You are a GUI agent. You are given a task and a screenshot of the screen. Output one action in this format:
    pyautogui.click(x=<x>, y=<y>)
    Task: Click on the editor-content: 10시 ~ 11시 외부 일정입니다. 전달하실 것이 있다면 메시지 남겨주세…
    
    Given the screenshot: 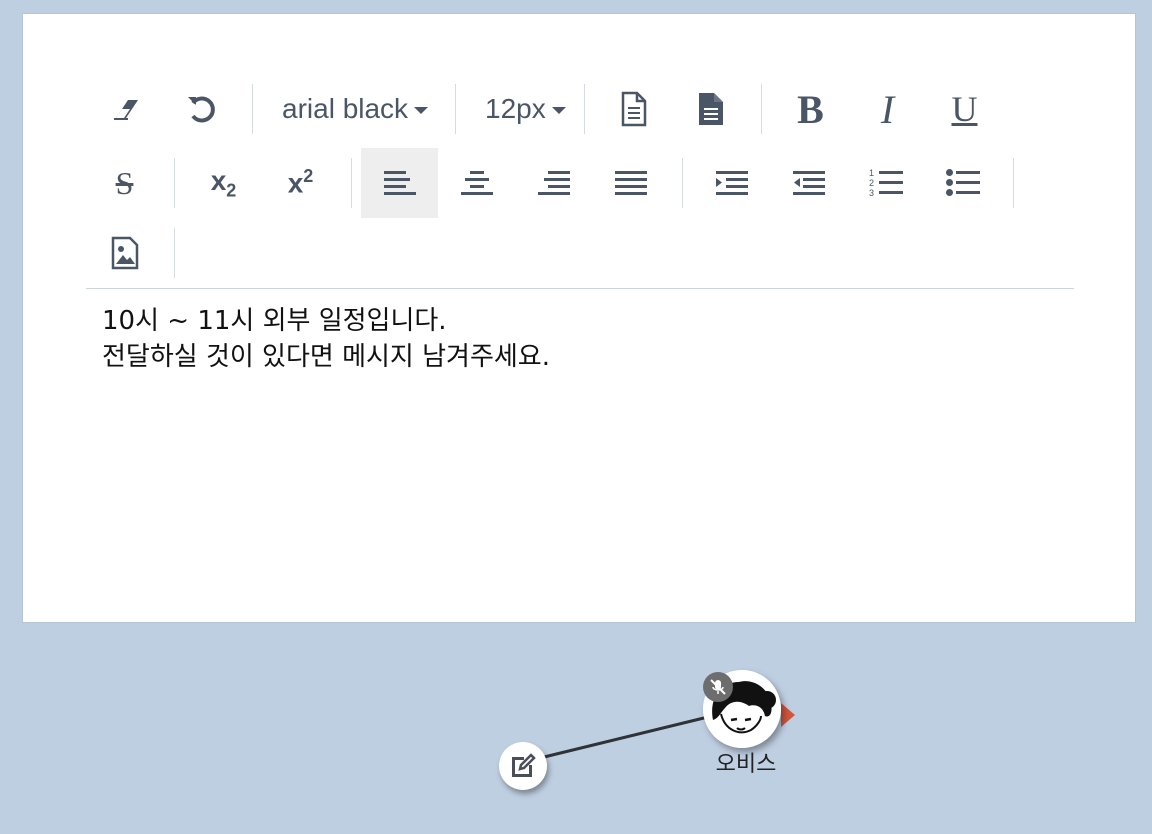 What is the action you would take?
    pyautogui.click(x=582, y=339)
    